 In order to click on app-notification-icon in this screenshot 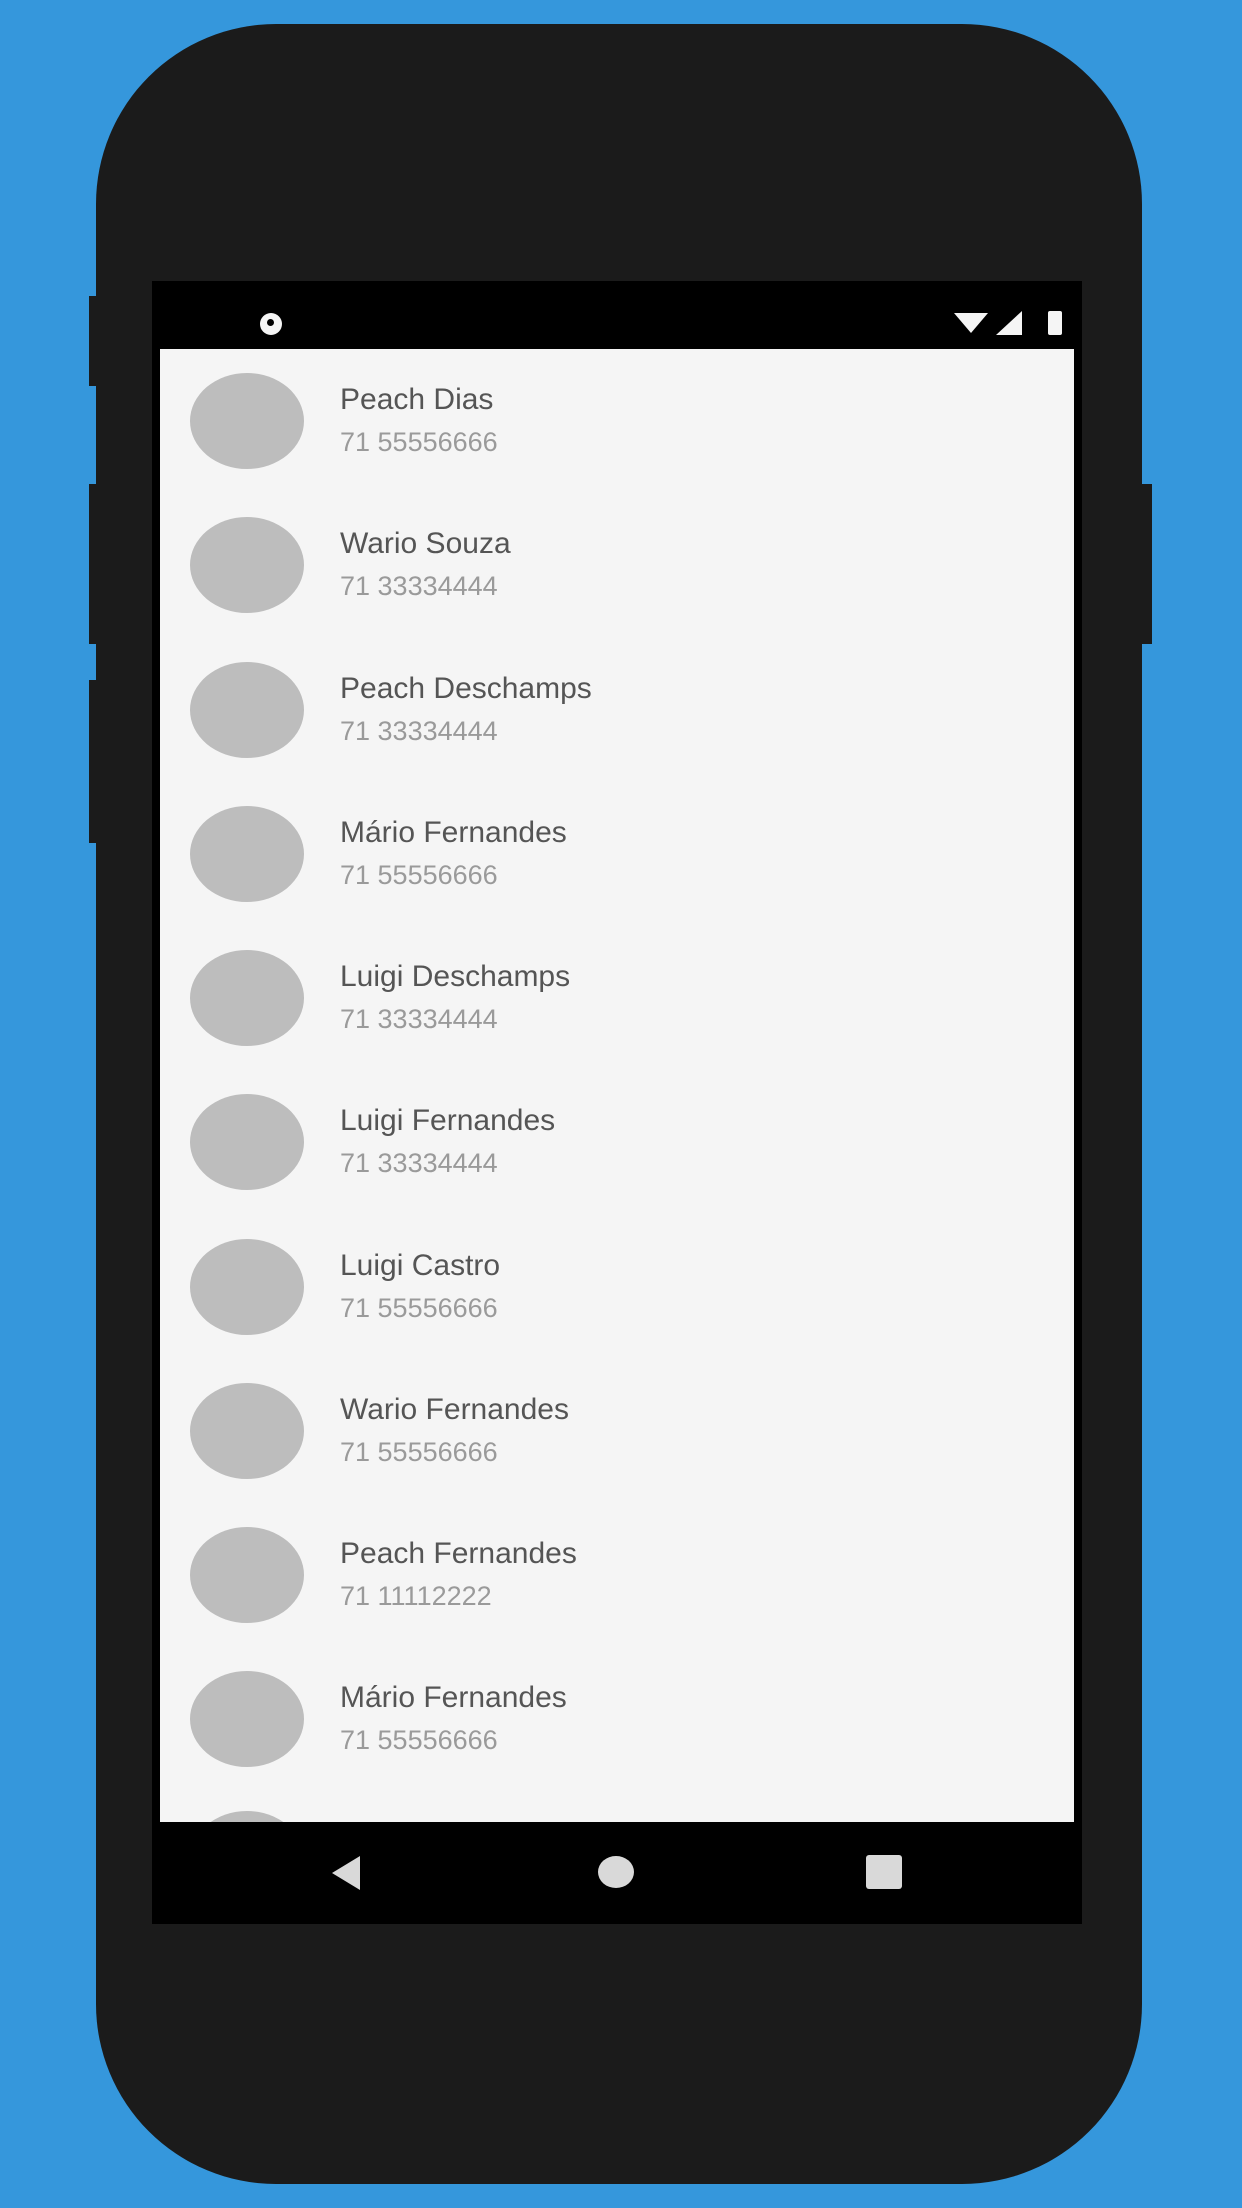, I will do `click(271, 324)`.